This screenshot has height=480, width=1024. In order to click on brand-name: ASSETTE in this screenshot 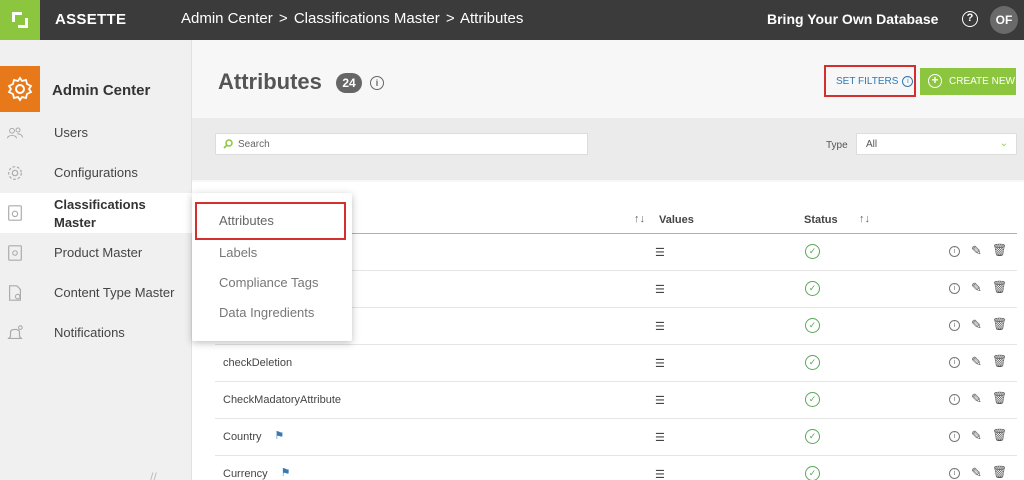, I will do `click(91, 19)`.